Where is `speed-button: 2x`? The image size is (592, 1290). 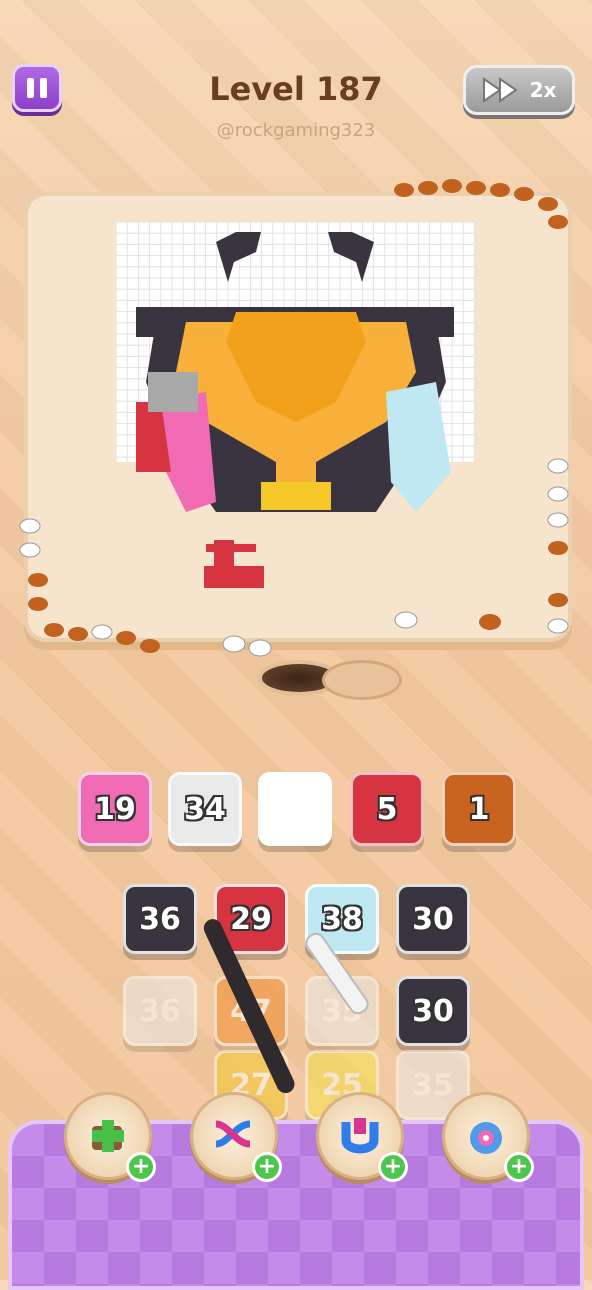
speed-button: 2x is located at coordinates (519, 90).